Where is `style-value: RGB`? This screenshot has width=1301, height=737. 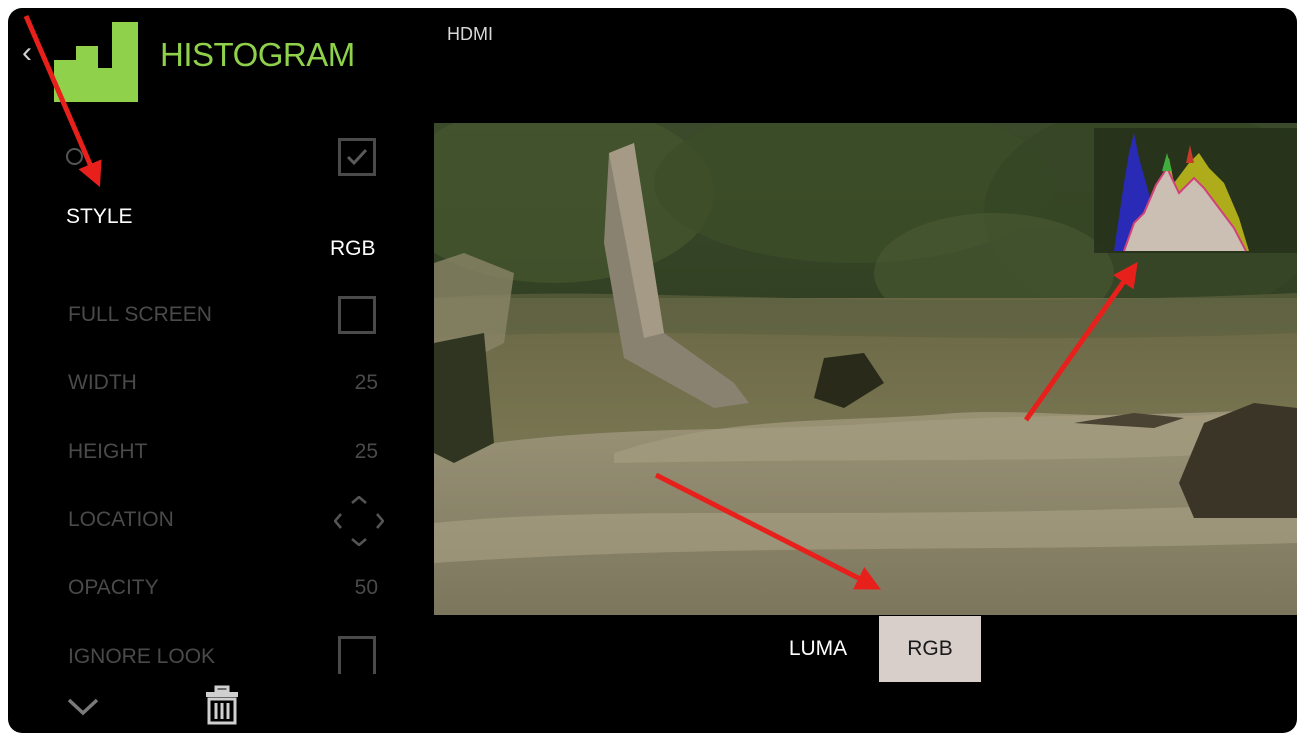
style-value: RGB is located at coordinates (353, 249).